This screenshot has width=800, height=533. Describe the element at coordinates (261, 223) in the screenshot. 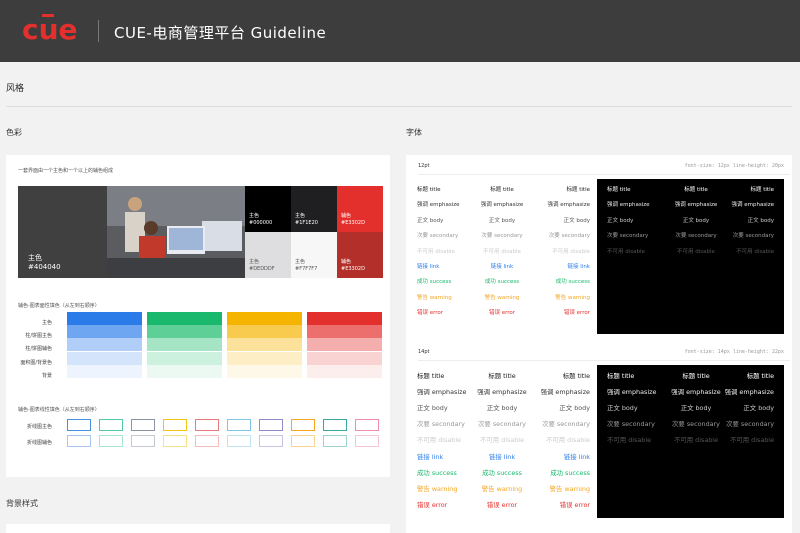

I see `swatch-hex: #000000` at that location.